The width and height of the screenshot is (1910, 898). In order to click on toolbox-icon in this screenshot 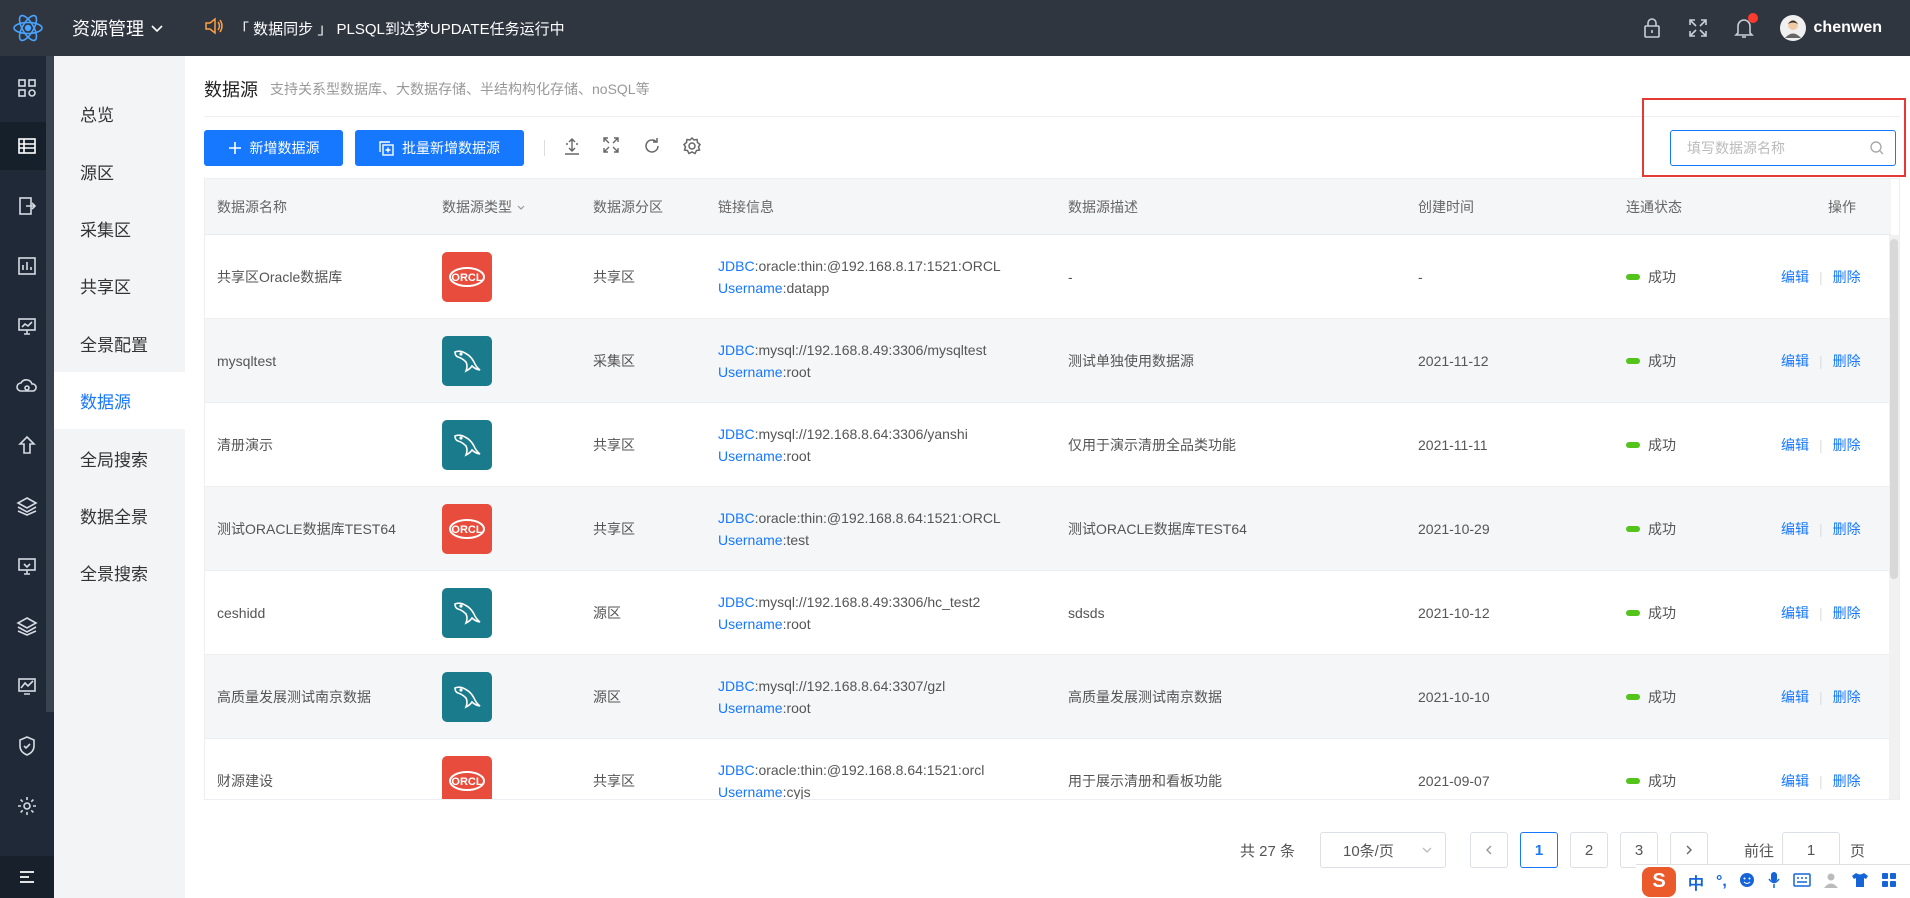, I will do `click(1889, 881)`.